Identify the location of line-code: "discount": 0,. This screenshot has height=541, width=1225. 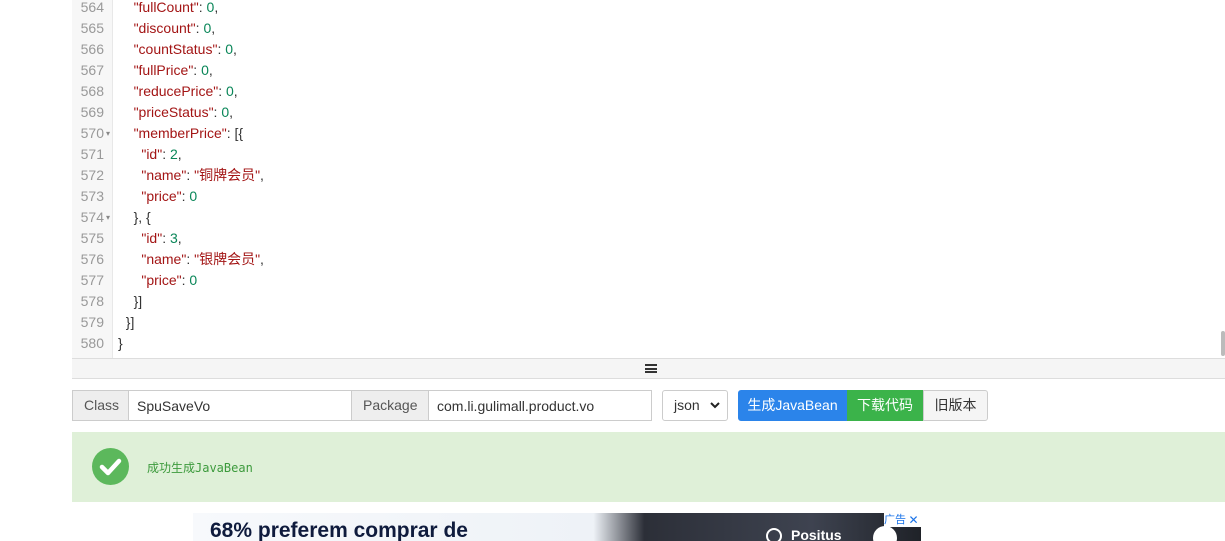
(167, 28).